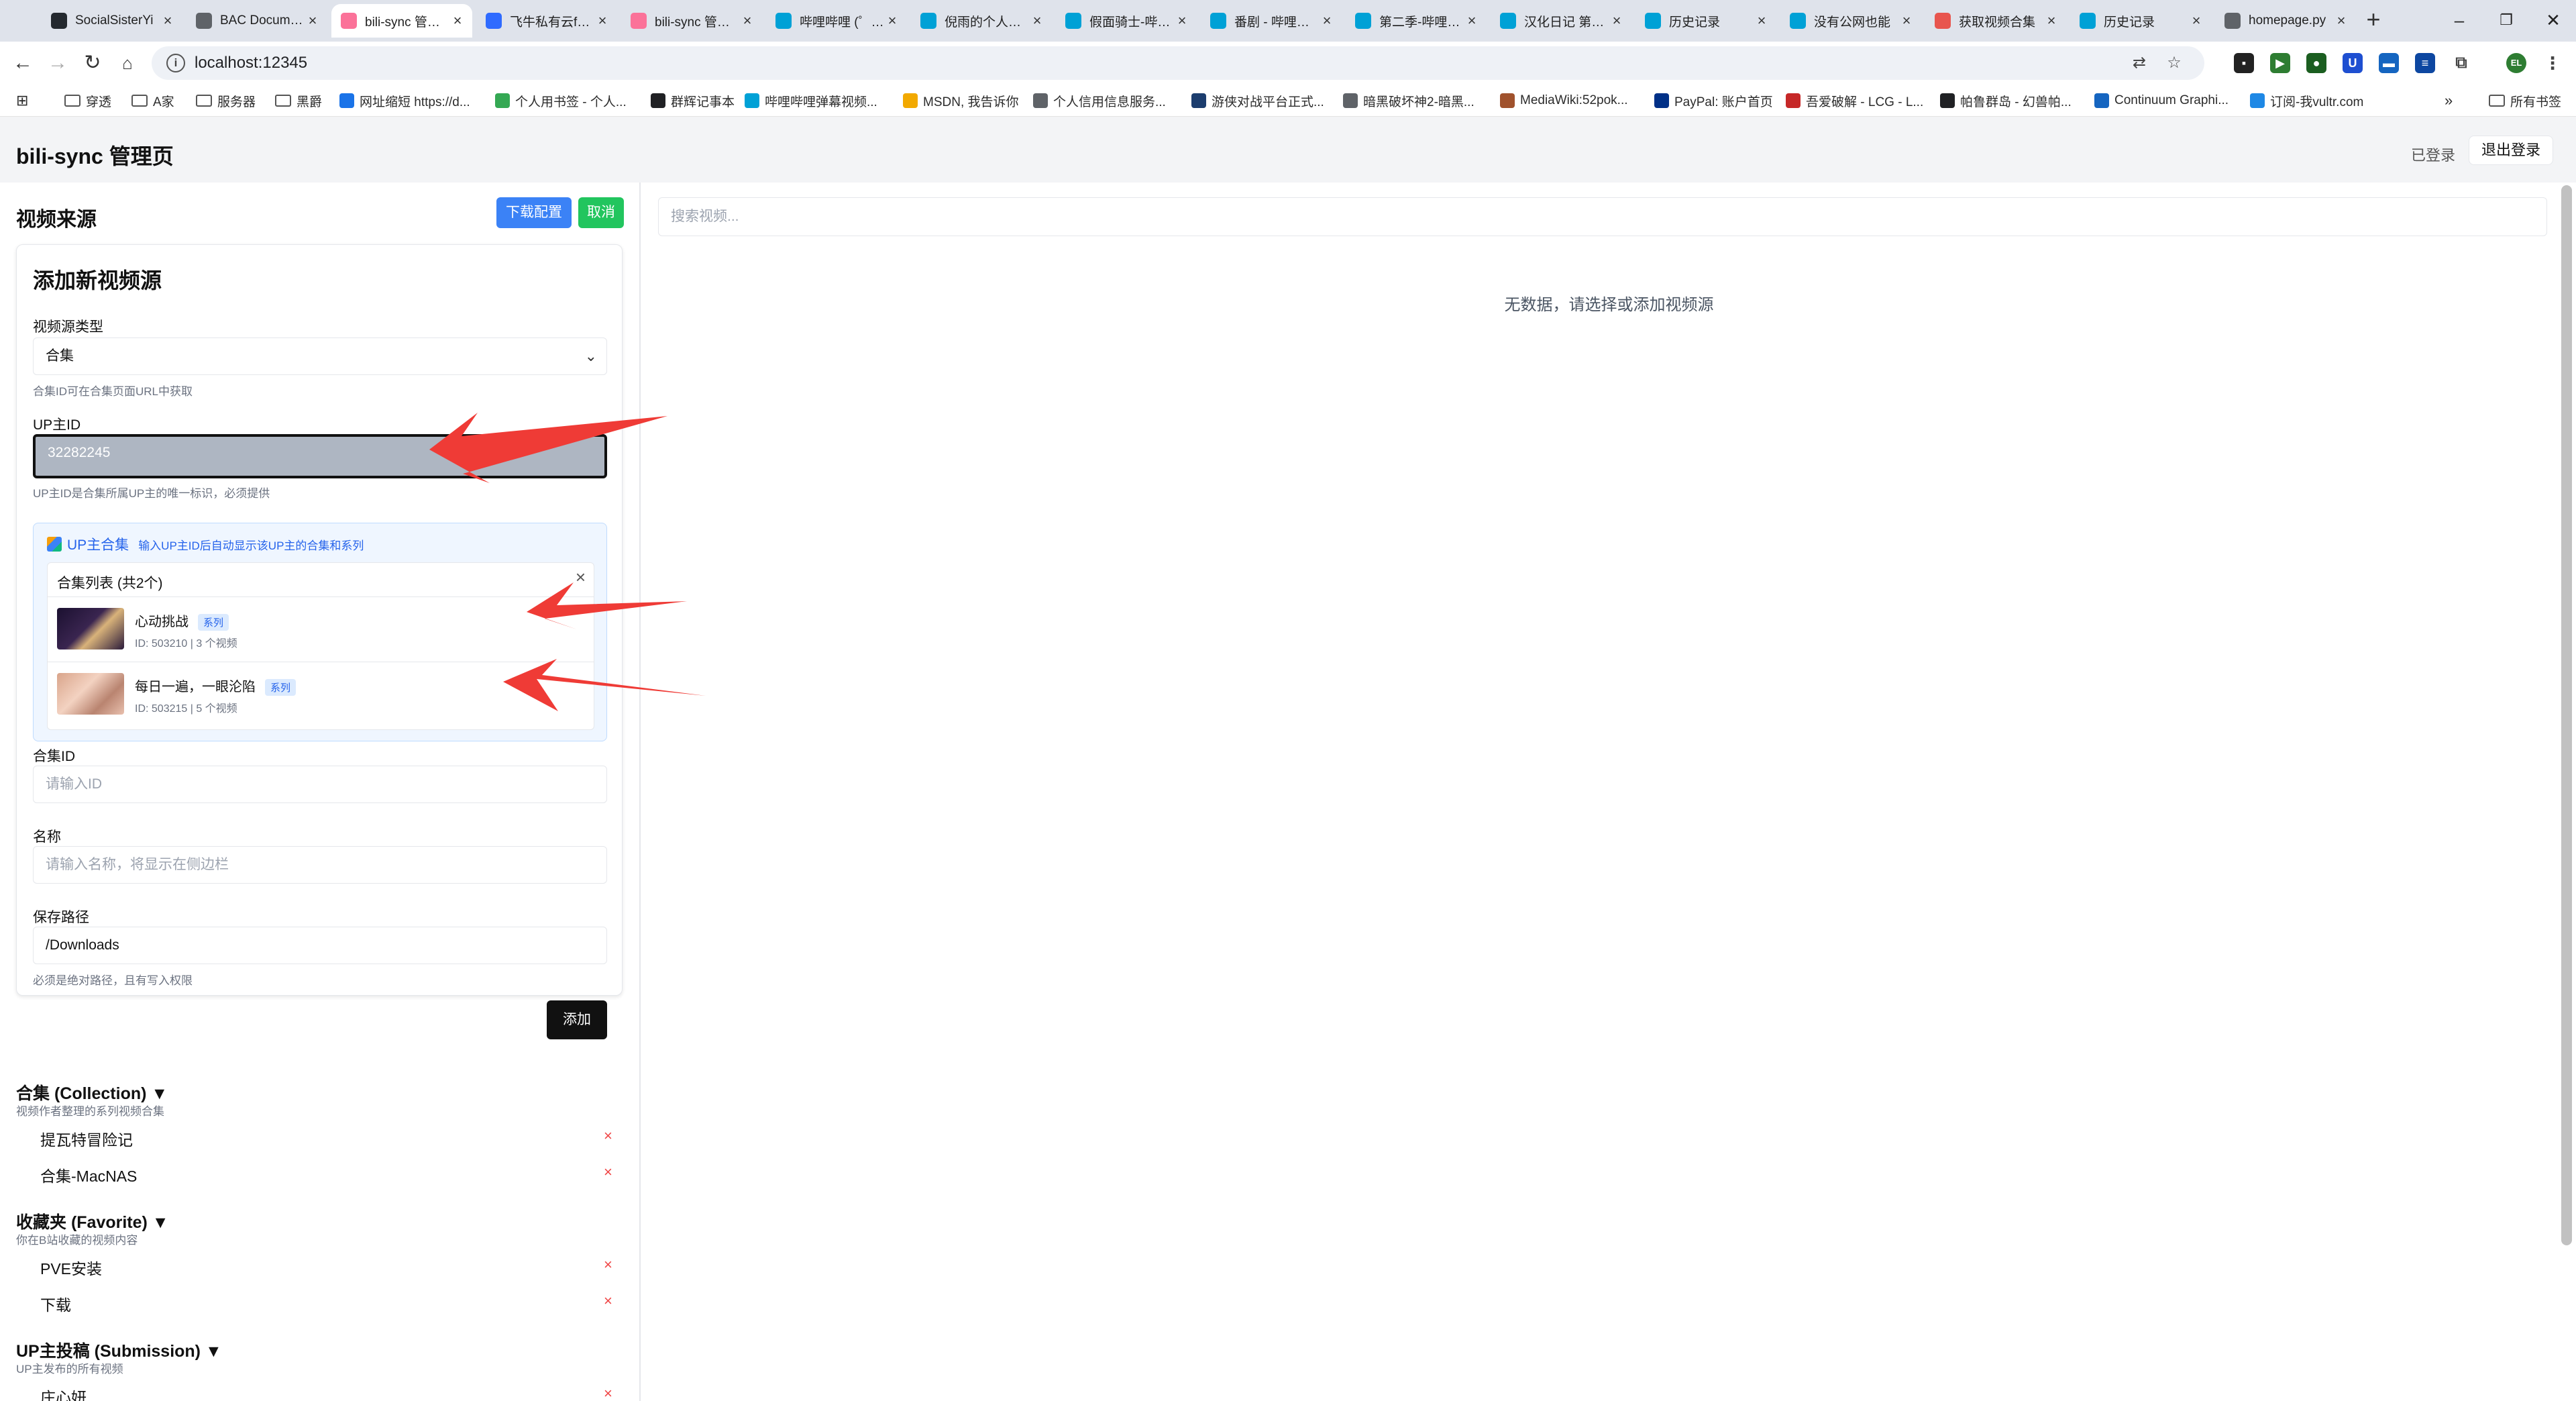 The width and height of the screenshot is (2576, 1401). I want to click on annotation-arrow-upid, so click(548, 448).